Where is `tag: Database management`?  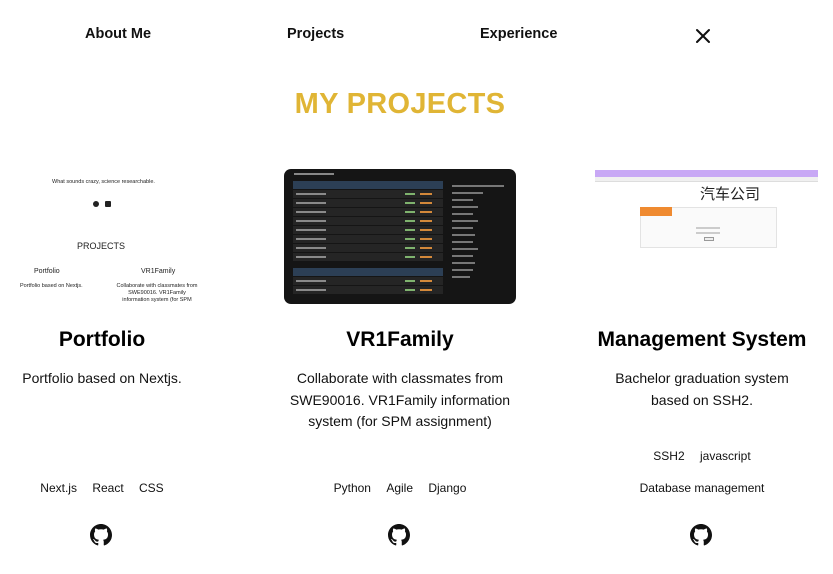
tag: Database management is located at coordinates (702, 488).